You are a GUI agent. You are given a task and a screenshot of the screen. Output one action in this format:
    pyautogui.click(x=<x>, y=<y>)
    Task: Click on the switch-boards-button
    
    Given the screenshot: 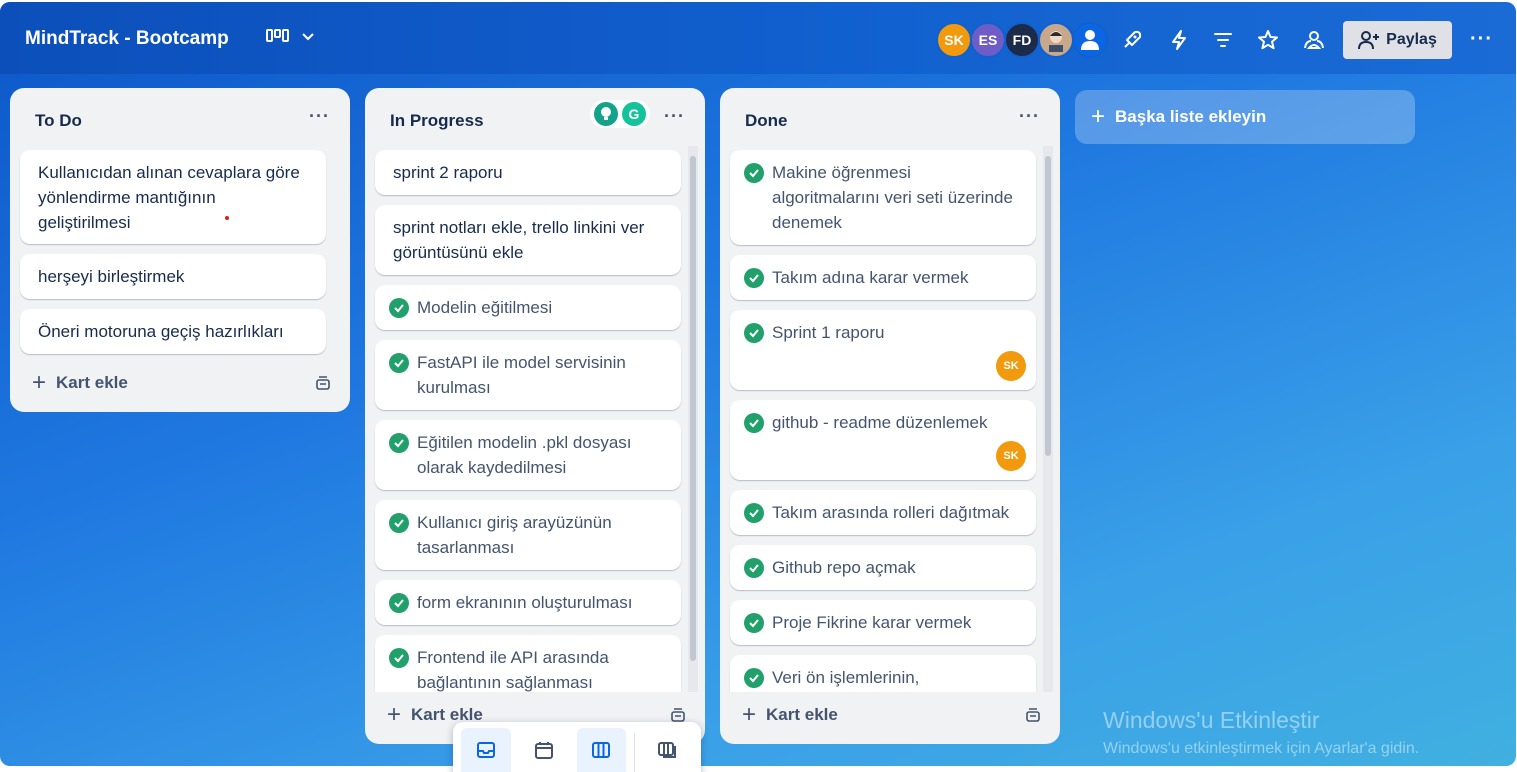 What is the action you would take?
    pyautogui.click(x=668, y=750)
    